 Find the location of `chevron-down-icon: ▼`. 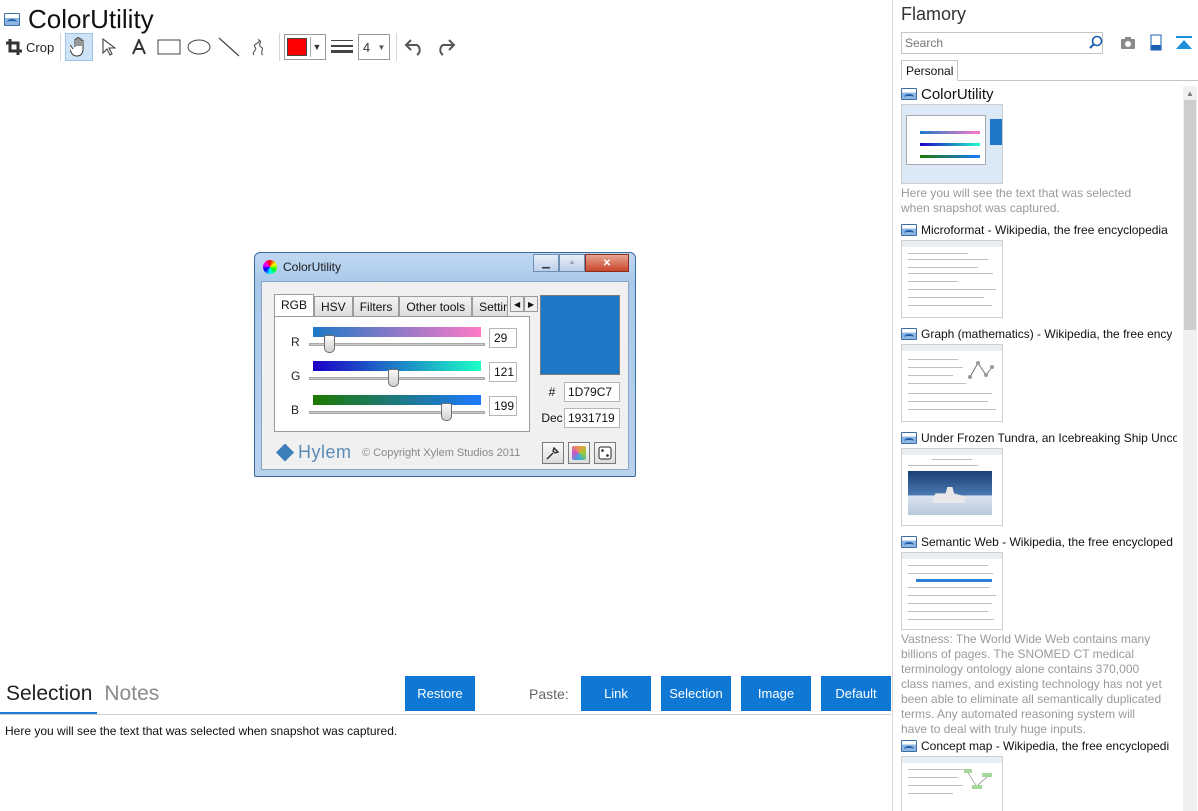

chevron-down-icon: ▼ is located at coordinates (381, 47).